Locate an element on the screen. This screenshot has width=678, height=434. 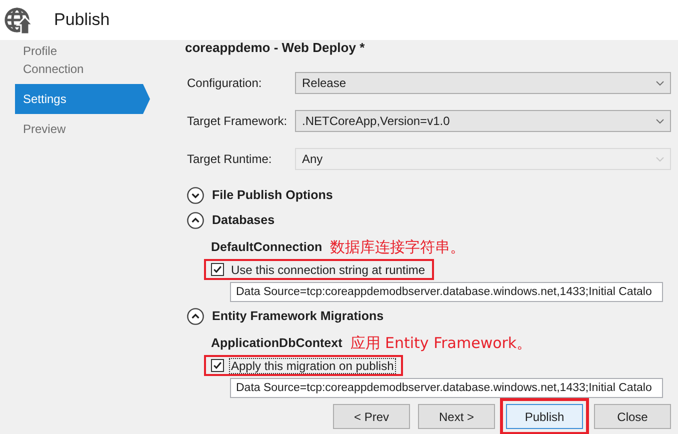
section-title: File Publish Options is located at coordinates (272, 195).